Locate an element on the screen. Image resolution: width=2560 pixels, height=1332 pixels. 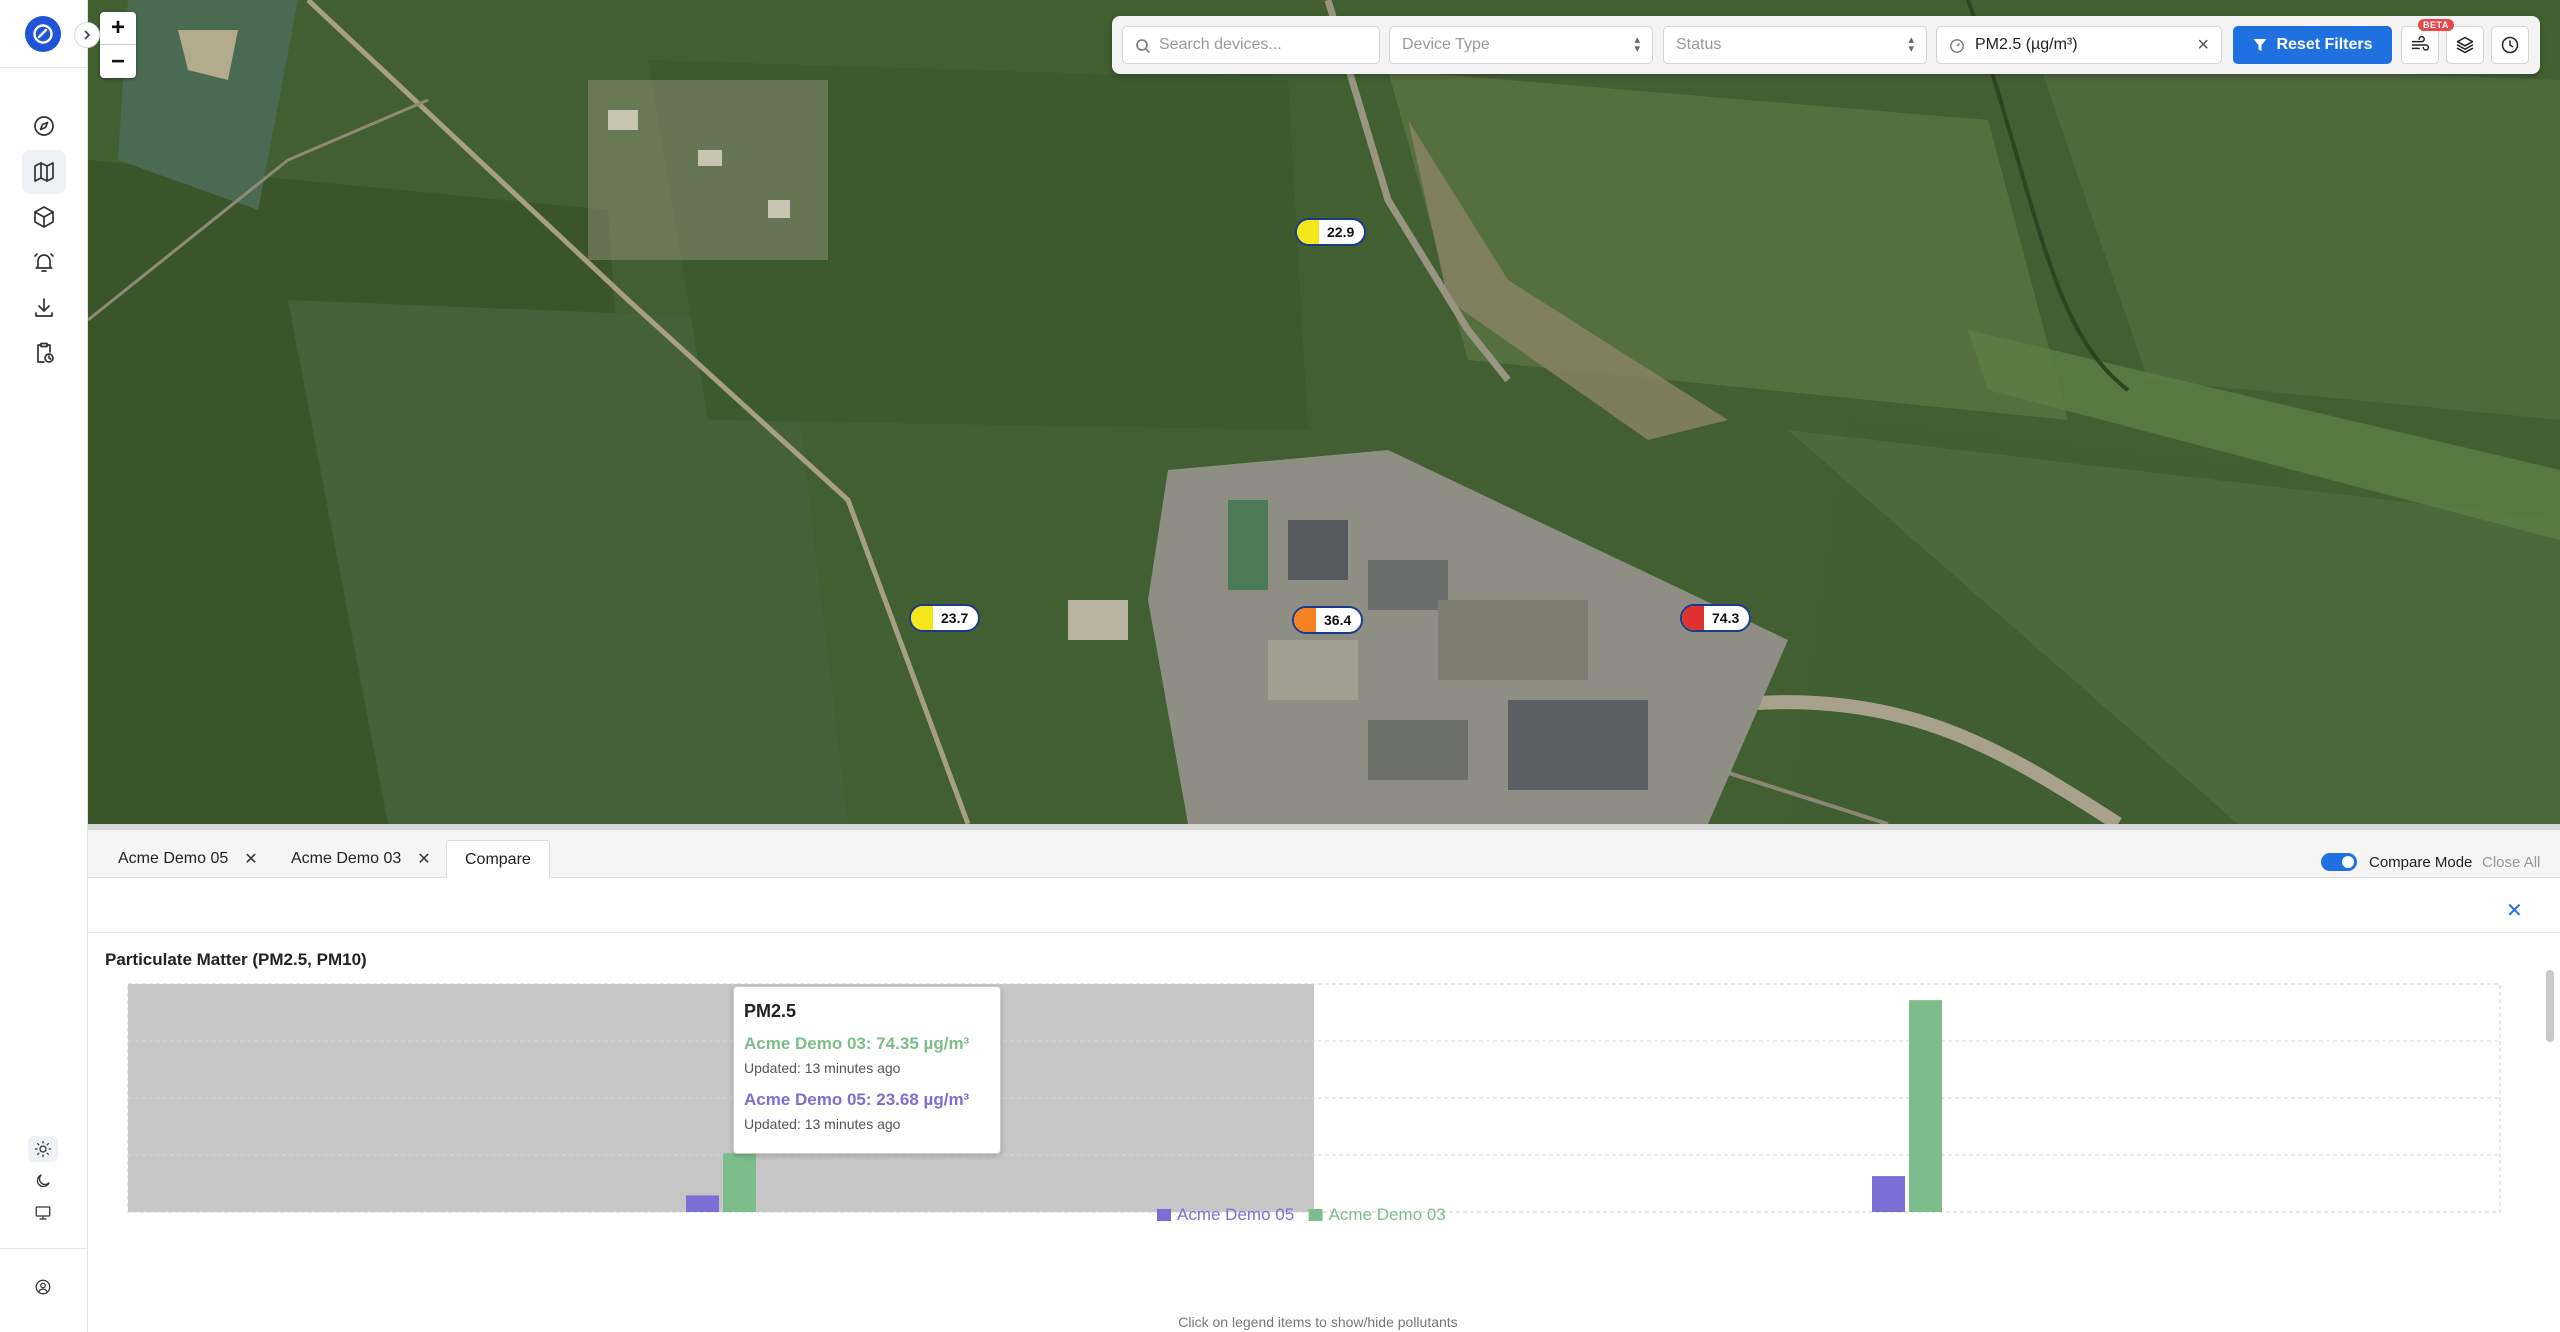
gauge-icon is located at coordinates (1957, 46).